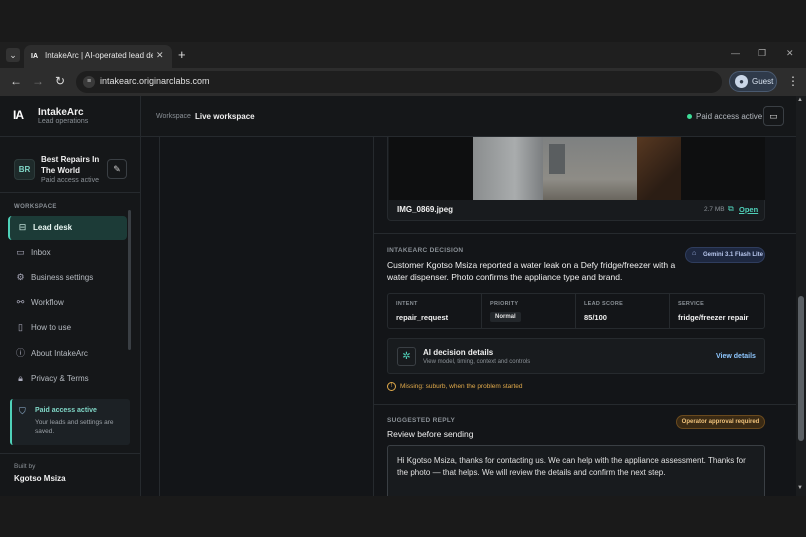 The width and height of the screenshot is (806, 537). What do you see at coordinates (422, 317) in the screenshot?
I see `stat-value: repair_request` at bounding box center [422, 317].